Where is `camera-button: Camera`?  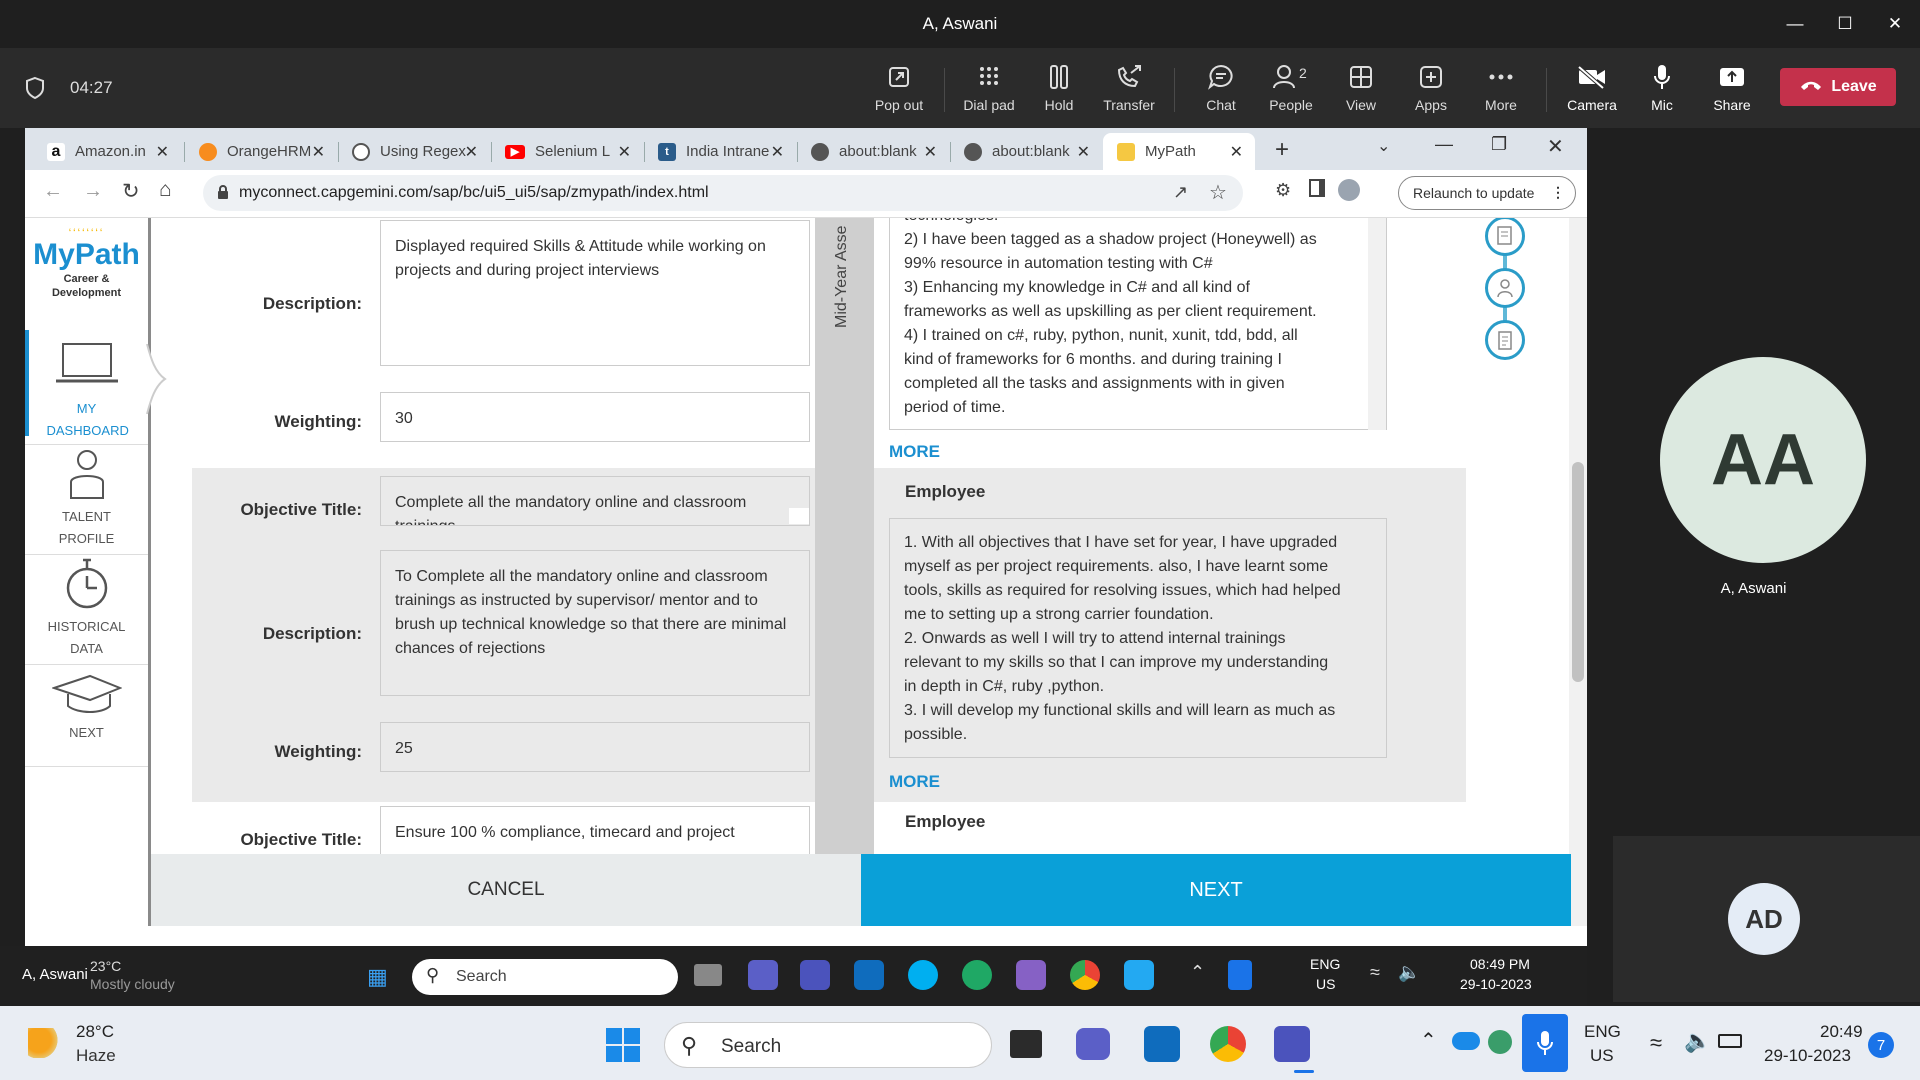
camera-button: Camera is located at coordinates (1592, 86).